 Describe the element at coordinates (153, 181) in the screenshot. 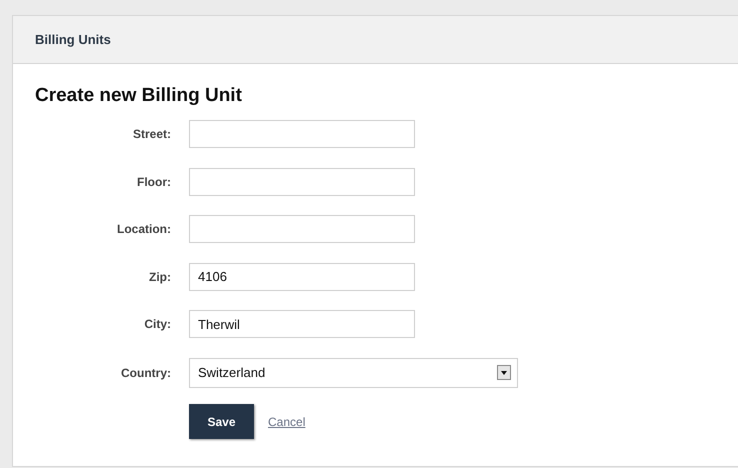

I see `field-label: Floor:` at that location.